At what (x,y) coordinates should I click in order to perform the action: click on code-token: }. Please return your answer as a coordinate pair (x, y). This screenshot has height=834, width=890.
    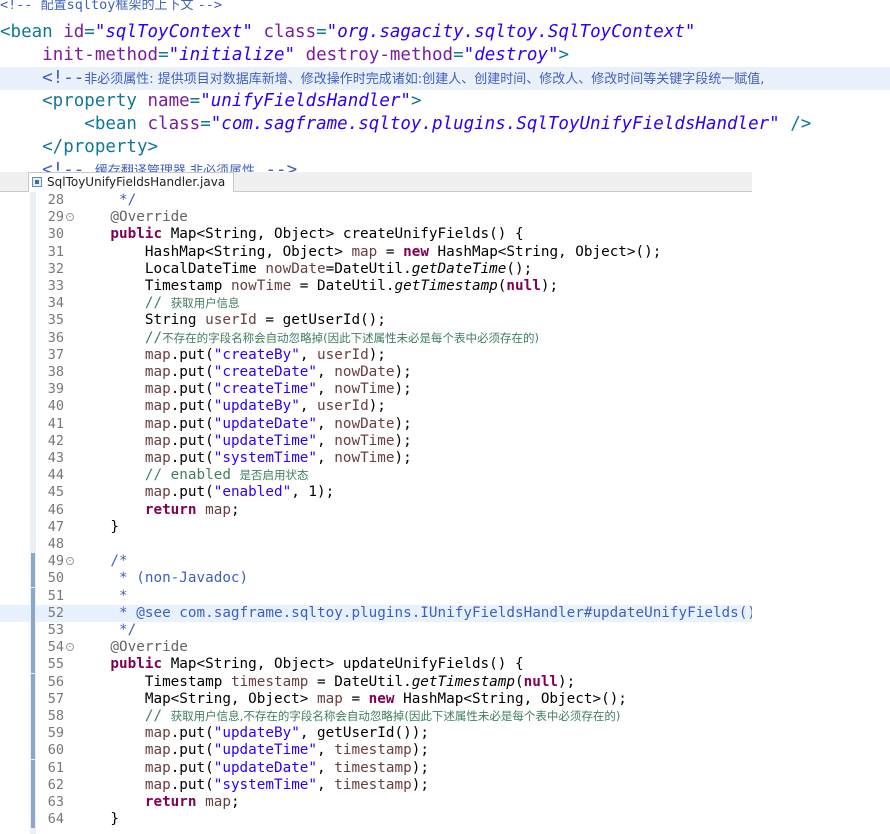
    Looking at the image, I should click on (98, 526).